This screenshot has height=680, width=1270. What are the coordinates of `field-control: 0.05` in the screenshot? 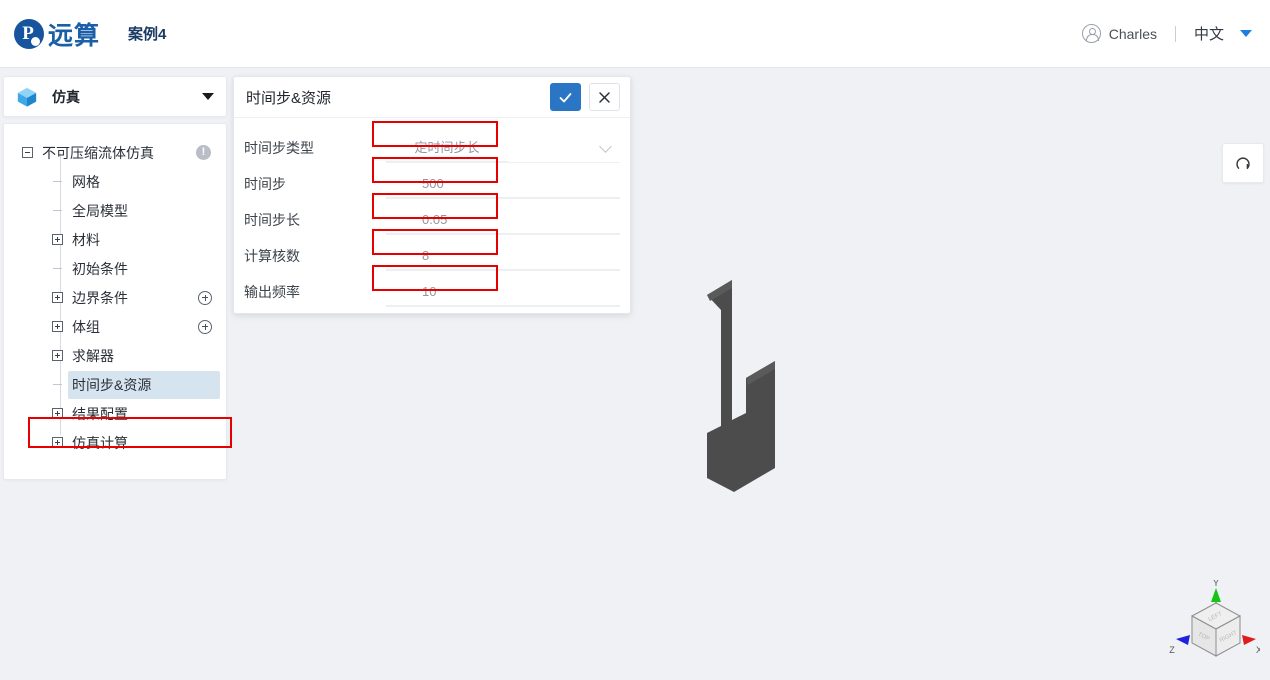 It's located at (503, 220).